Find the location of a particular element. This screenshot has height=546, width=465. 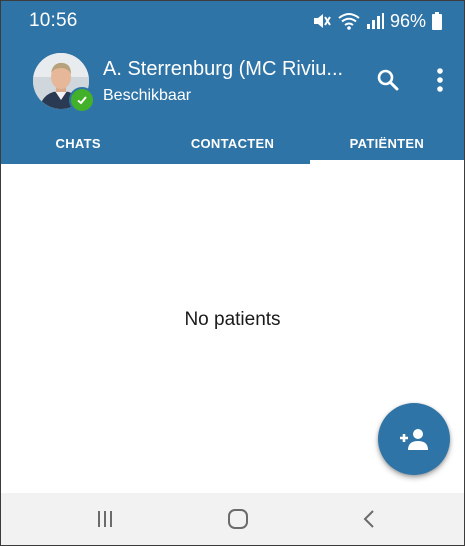

more-options-button is located at coordinates (440, 80).